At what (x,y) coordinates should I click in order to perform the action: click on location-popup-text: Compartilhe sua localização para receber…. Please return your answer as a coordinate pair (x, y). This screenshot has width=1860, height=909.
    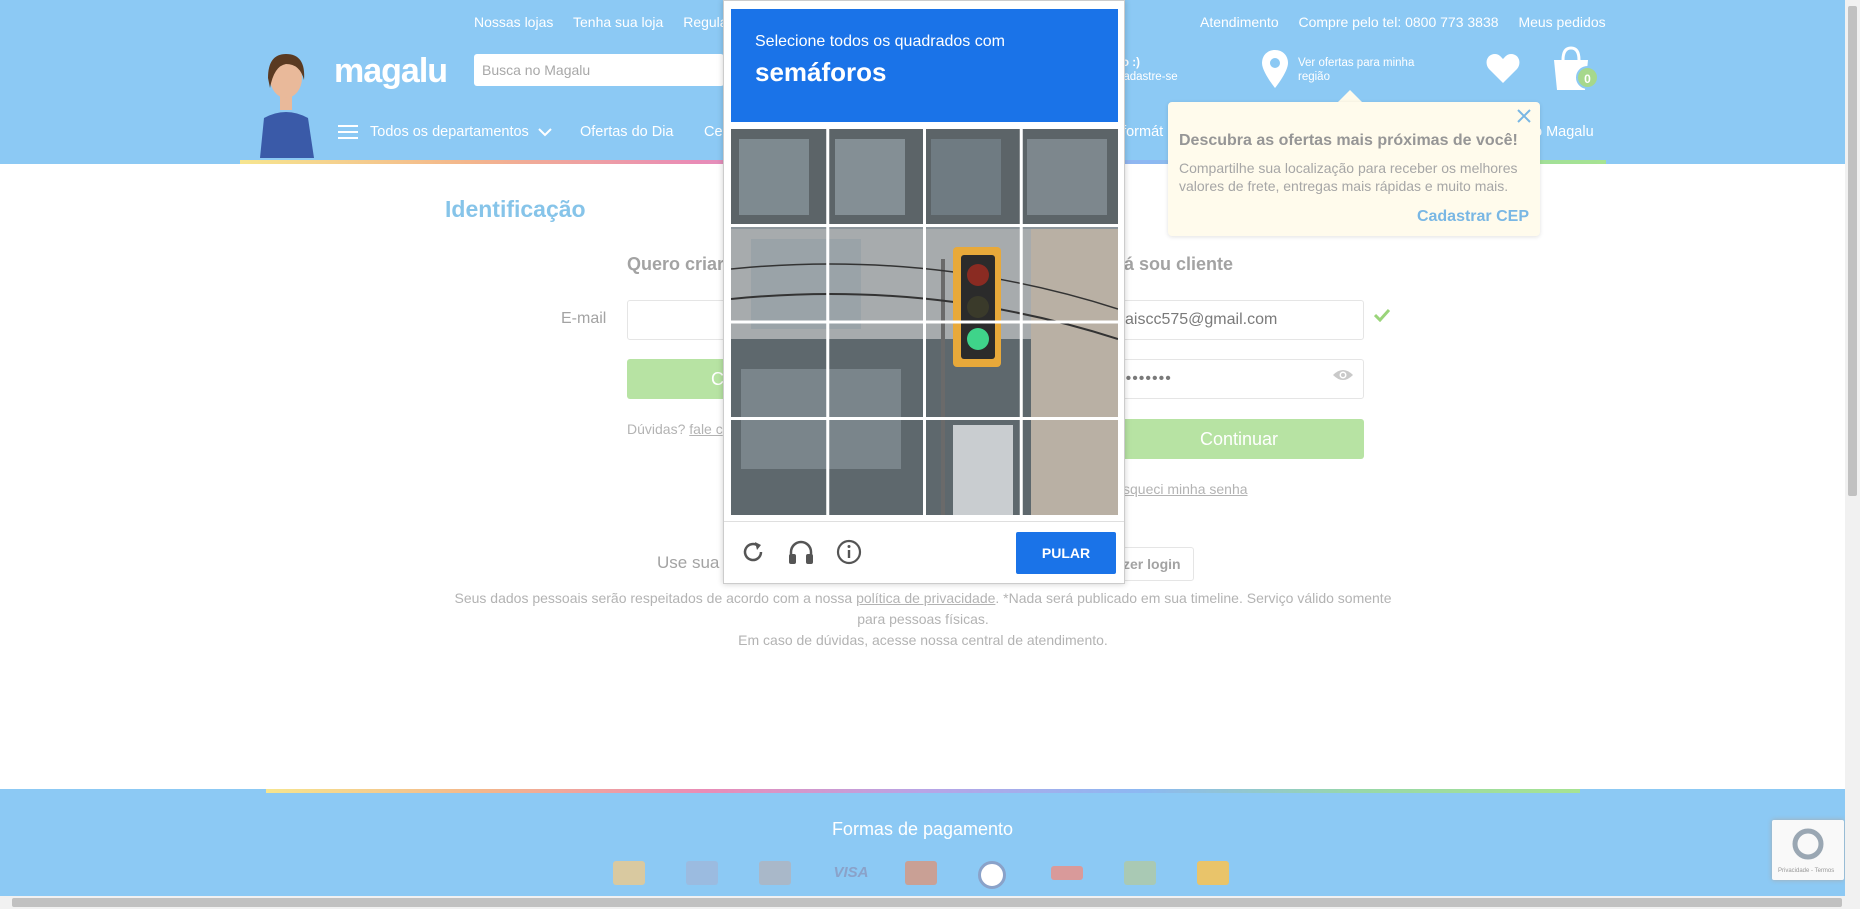
    Looking at the image, I should click on (1348, 177).